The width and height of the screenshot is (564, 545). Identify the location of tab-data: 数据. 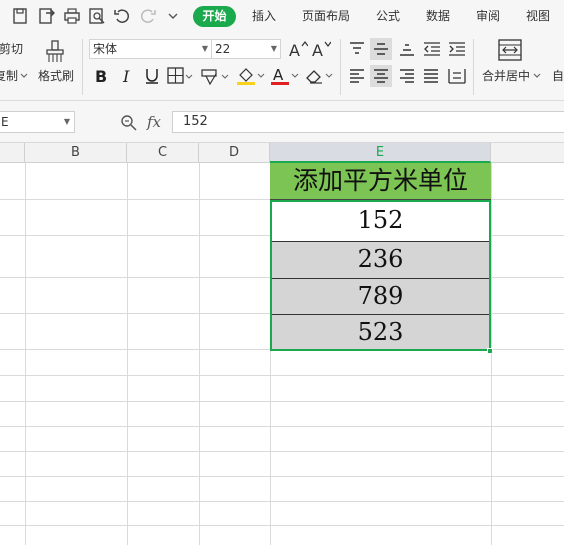
(438, 16).